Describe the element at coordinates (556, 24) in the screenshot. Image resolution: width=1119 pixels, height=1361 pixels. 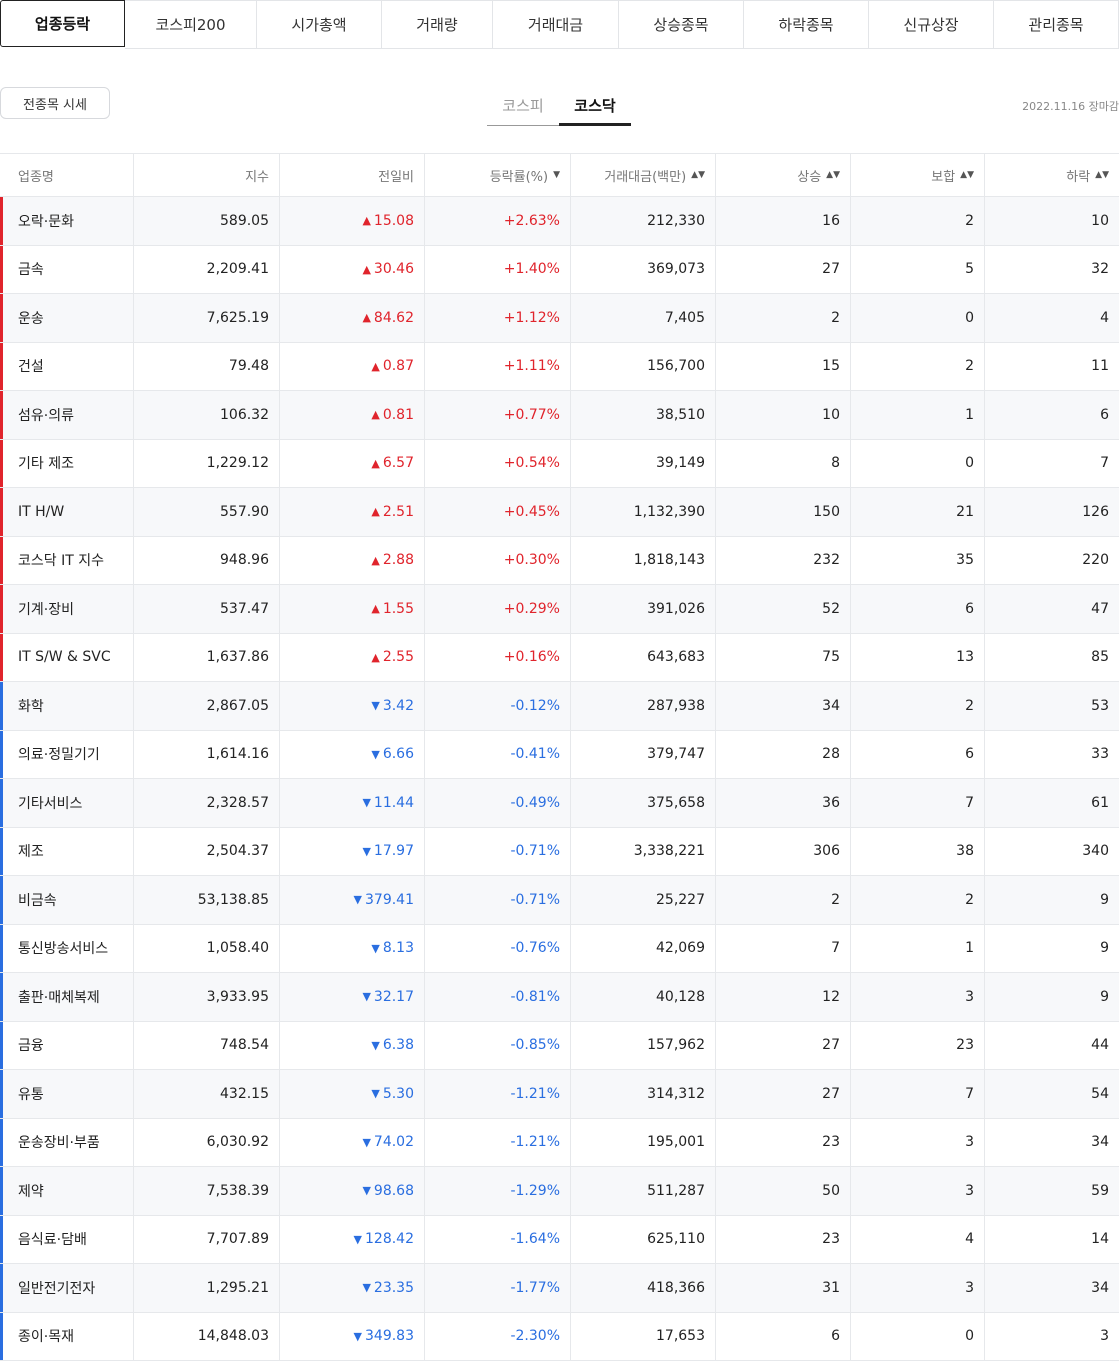
I see `tab-trading-value: 거래대금` at that location.